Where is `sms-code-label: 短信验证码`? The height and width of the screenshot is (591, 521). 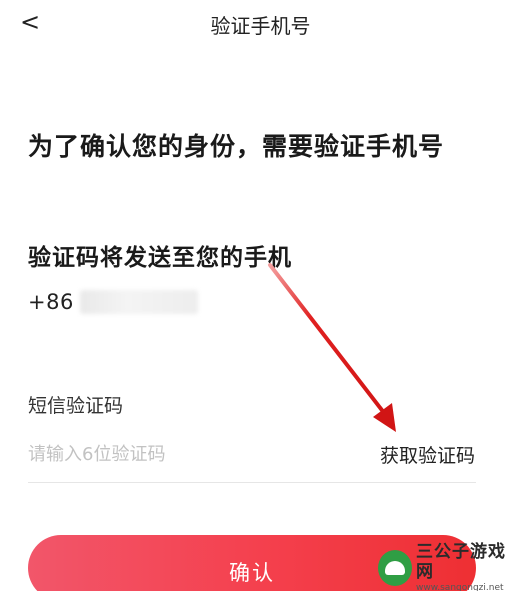
sms-code-label: 短信验证码 is located at coordinates (76, 406).